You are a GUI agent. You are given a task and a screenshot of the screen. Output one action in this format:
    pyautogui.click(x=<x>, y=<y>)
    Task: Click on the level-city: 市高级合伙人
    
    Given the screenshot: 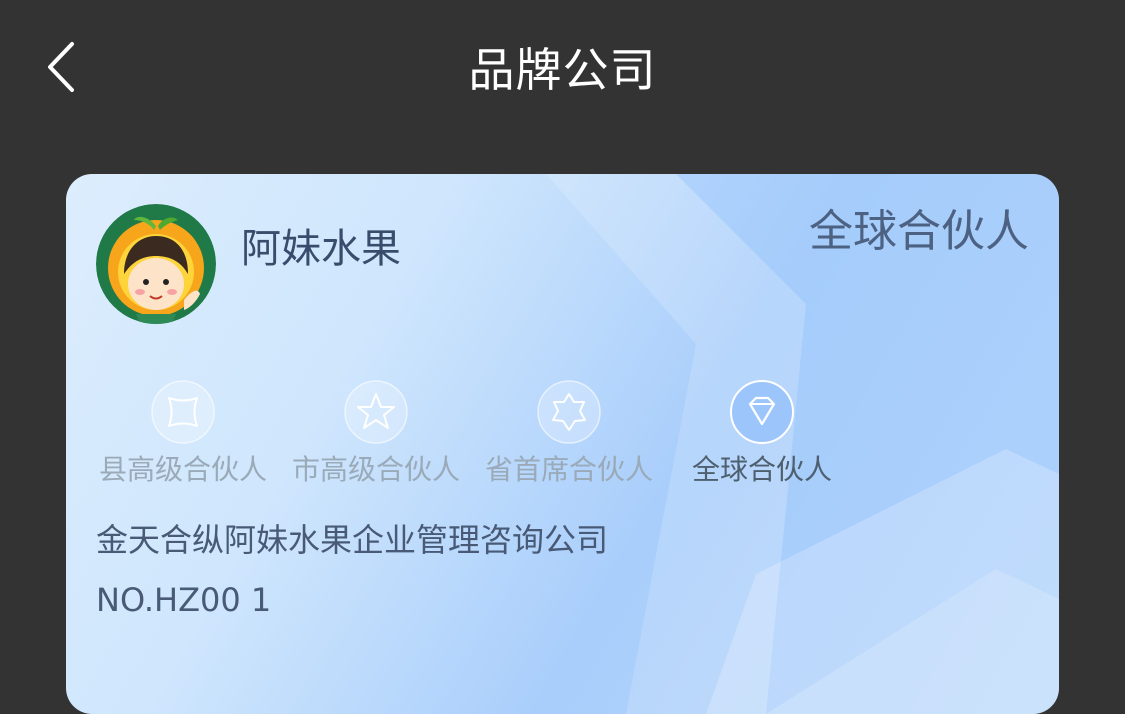 What is the action you would take?
    pyautogui.click(x=376, y=435)
    